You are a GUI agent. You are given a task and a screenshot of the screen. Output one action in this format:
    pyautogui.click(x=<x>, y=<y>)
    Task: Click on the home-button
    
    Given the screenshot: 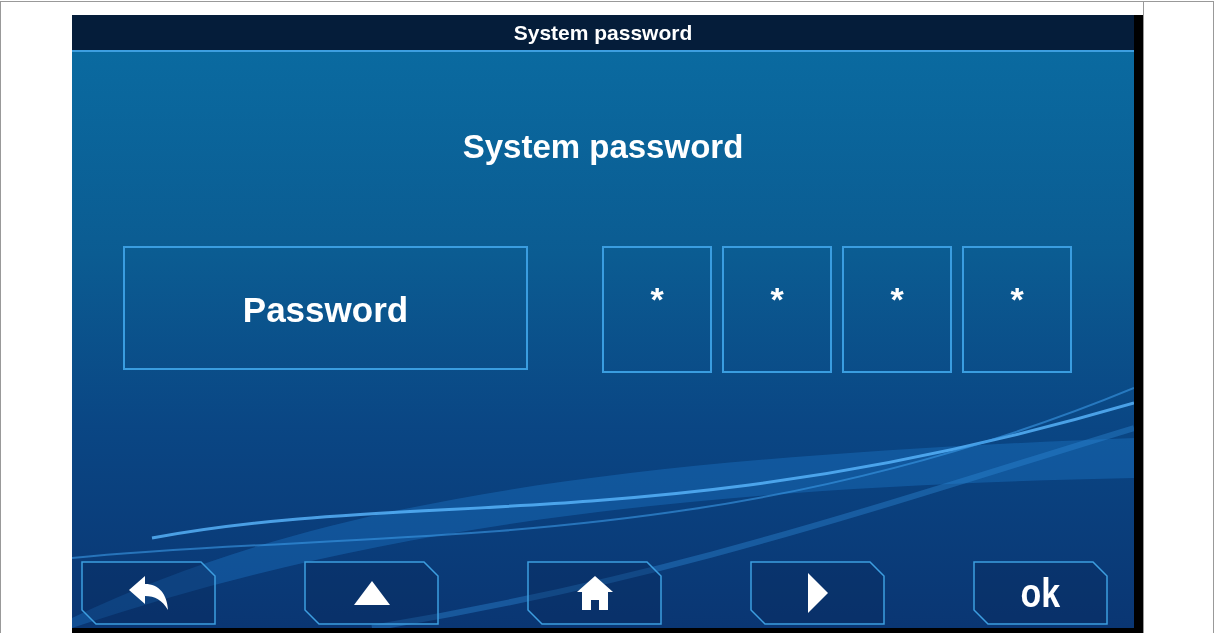 What is the action you would take?
    pyautogui.click(x=594, y=593)
    